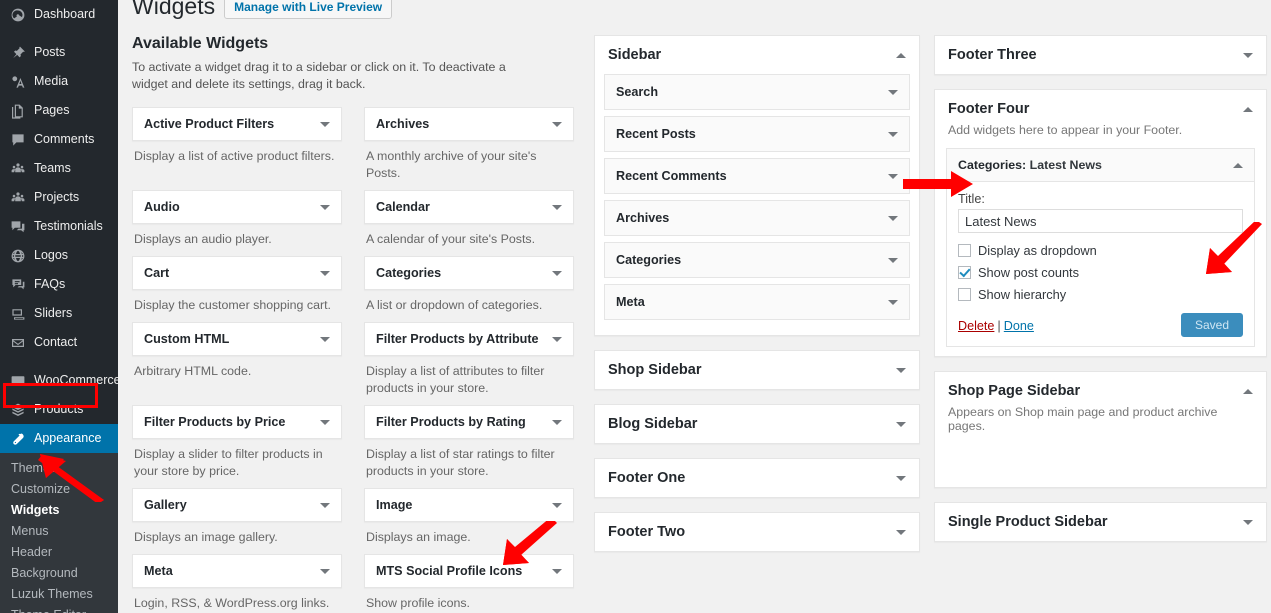 The width and height of the screenshot is (1271, 613). I want to click on widget-description: Displays an image gallery., so click(206, 537).